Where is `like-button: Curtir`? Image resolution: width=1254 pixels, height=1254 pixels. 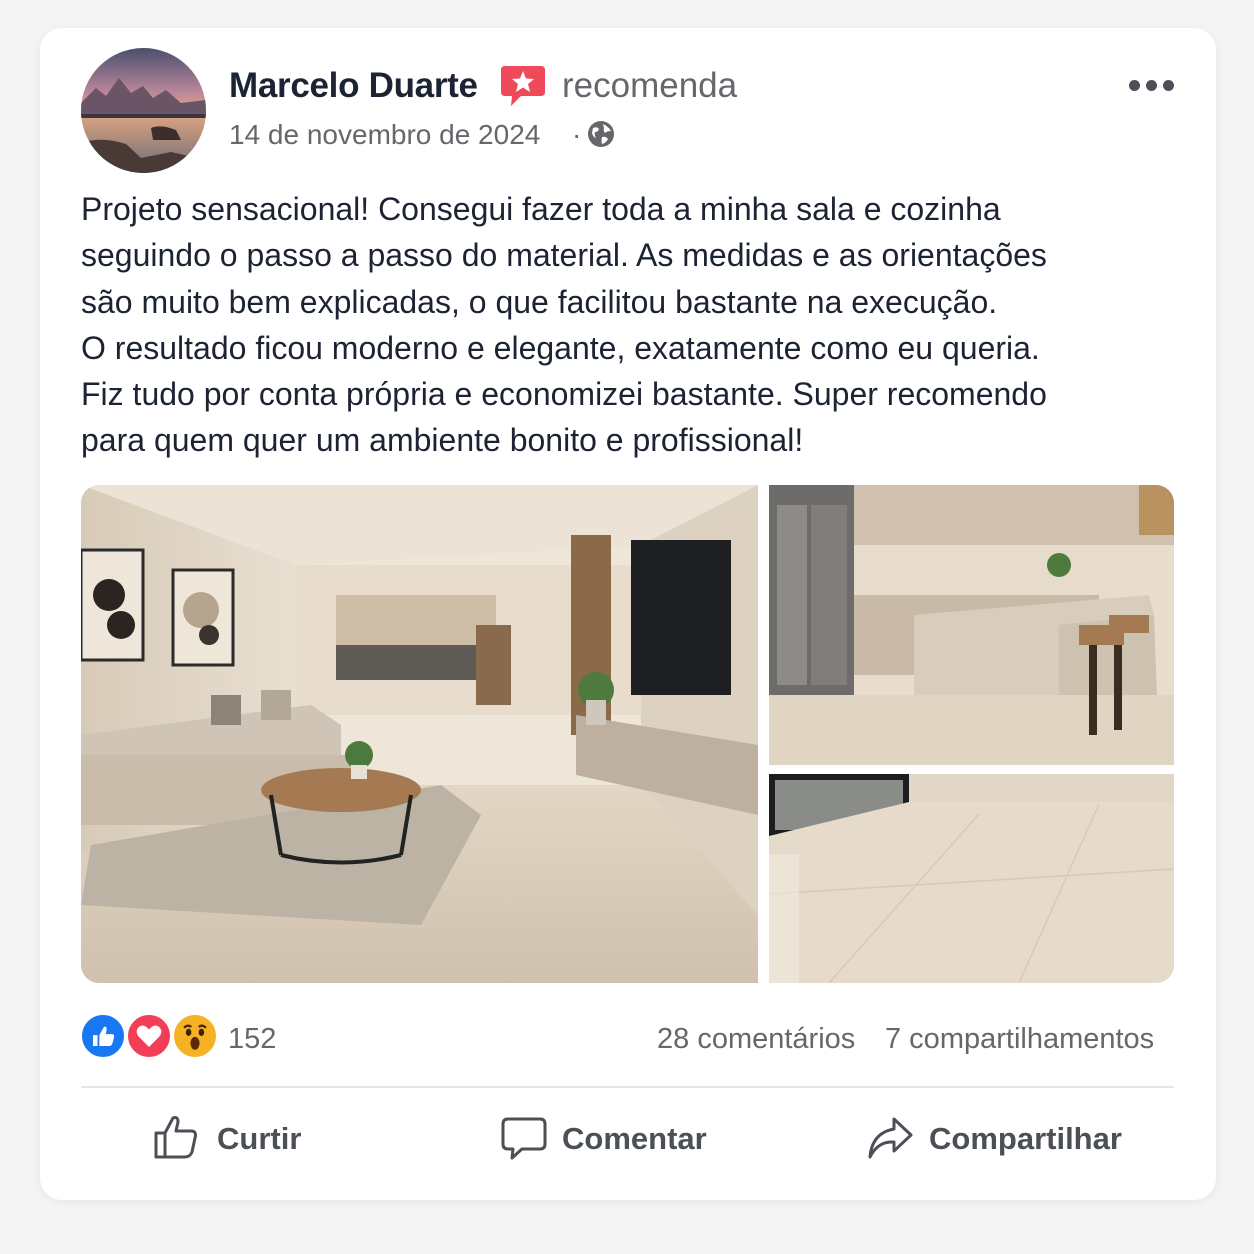 like-button: Curtir is located at coordinates (232, 1138).